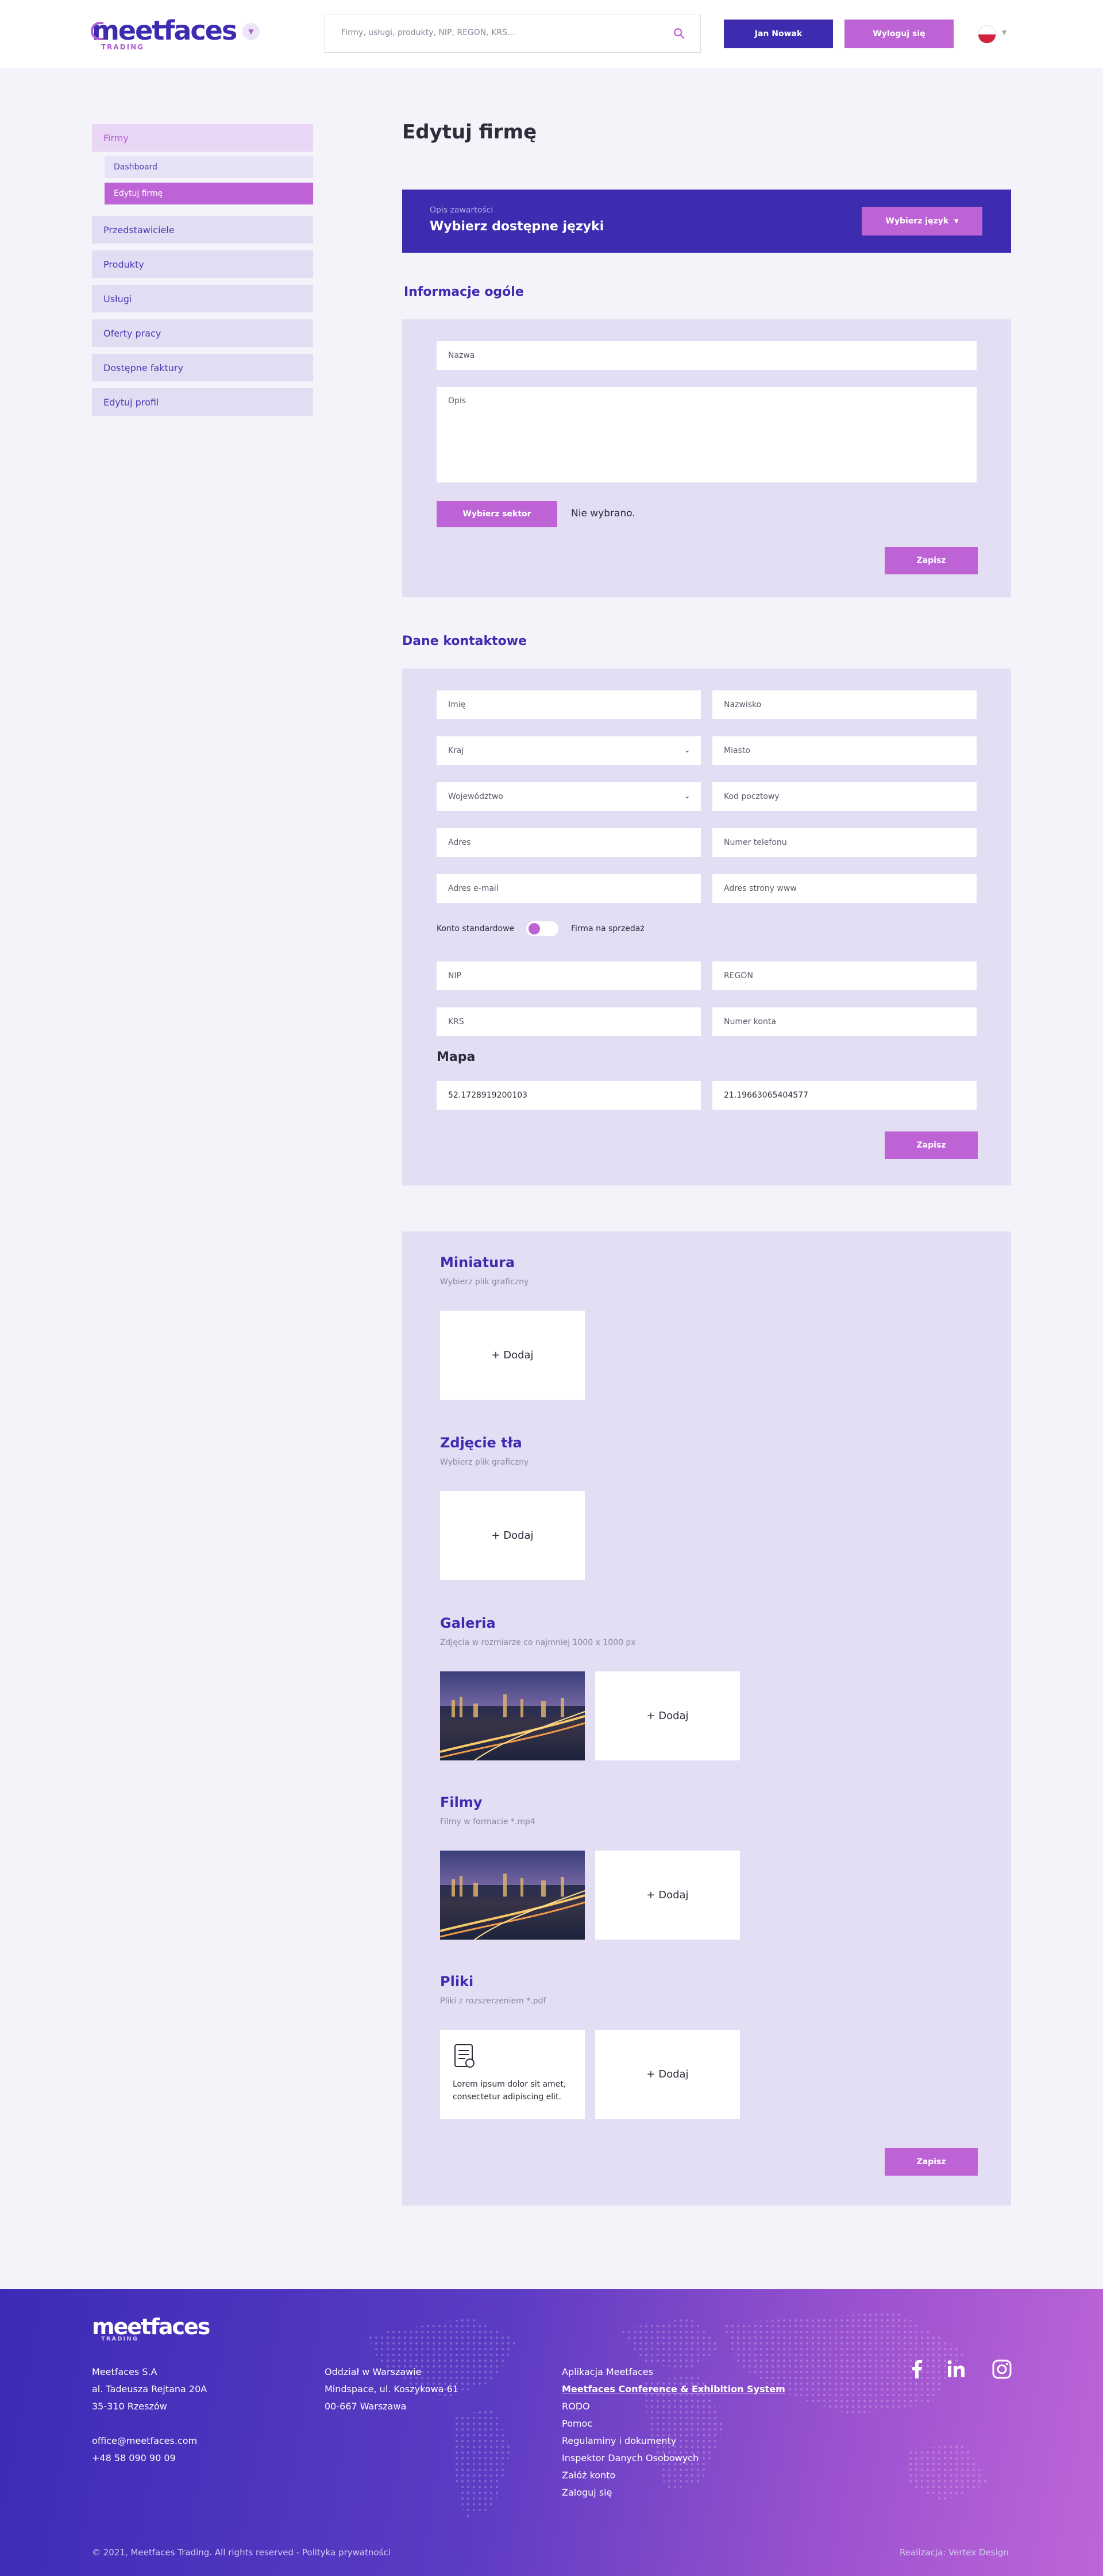  I want to click on language-bar-label: Opis zawartości, so click(461, 210).